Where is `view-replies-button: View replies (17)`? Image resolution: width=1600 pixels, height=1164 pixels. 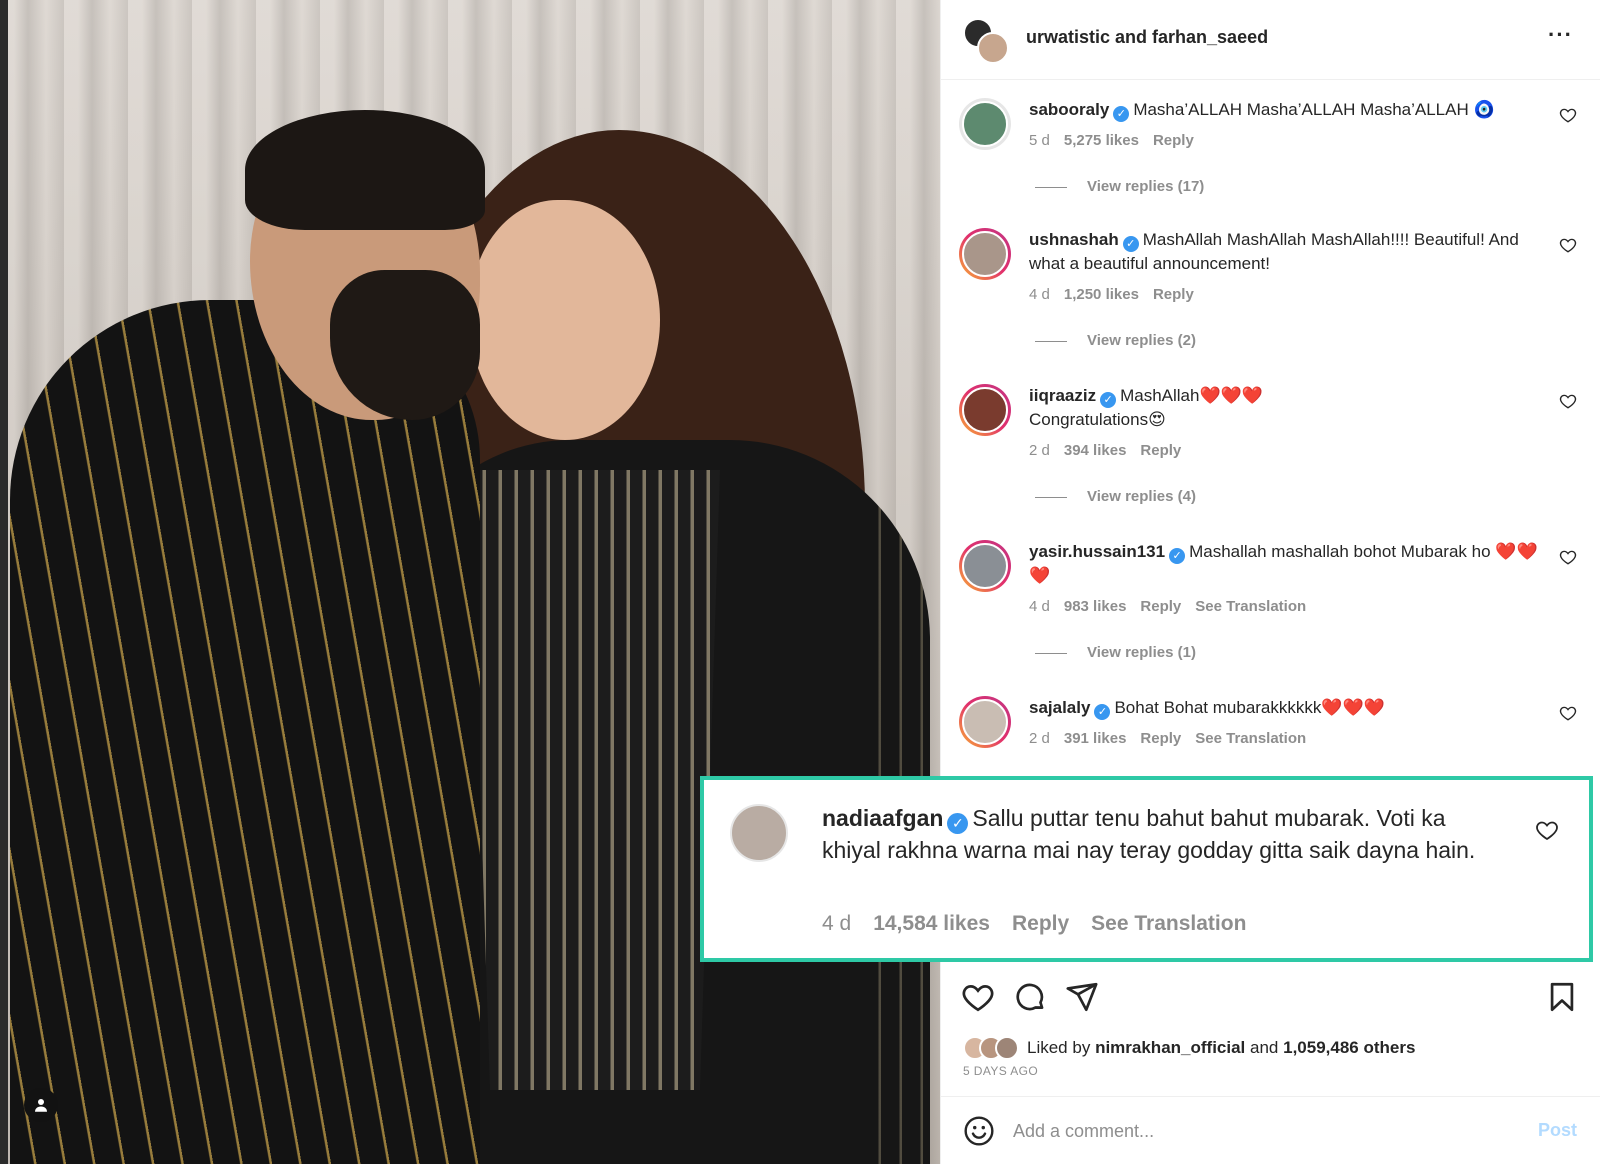 view-replies-button: View replies (17) is located at coordinates (1119, 186).